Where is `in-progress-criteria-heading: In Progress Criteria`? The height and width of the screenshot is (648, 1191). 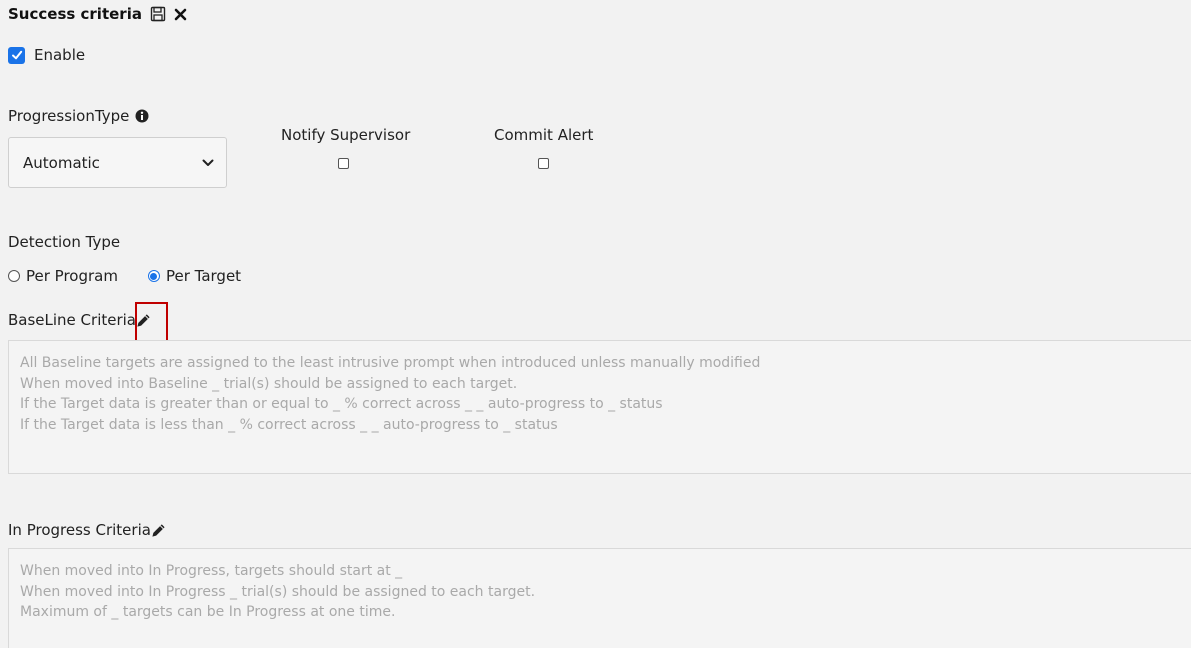 in-progress-criteria-heading: In Progress Criteria is located at coordinates (87, 530).